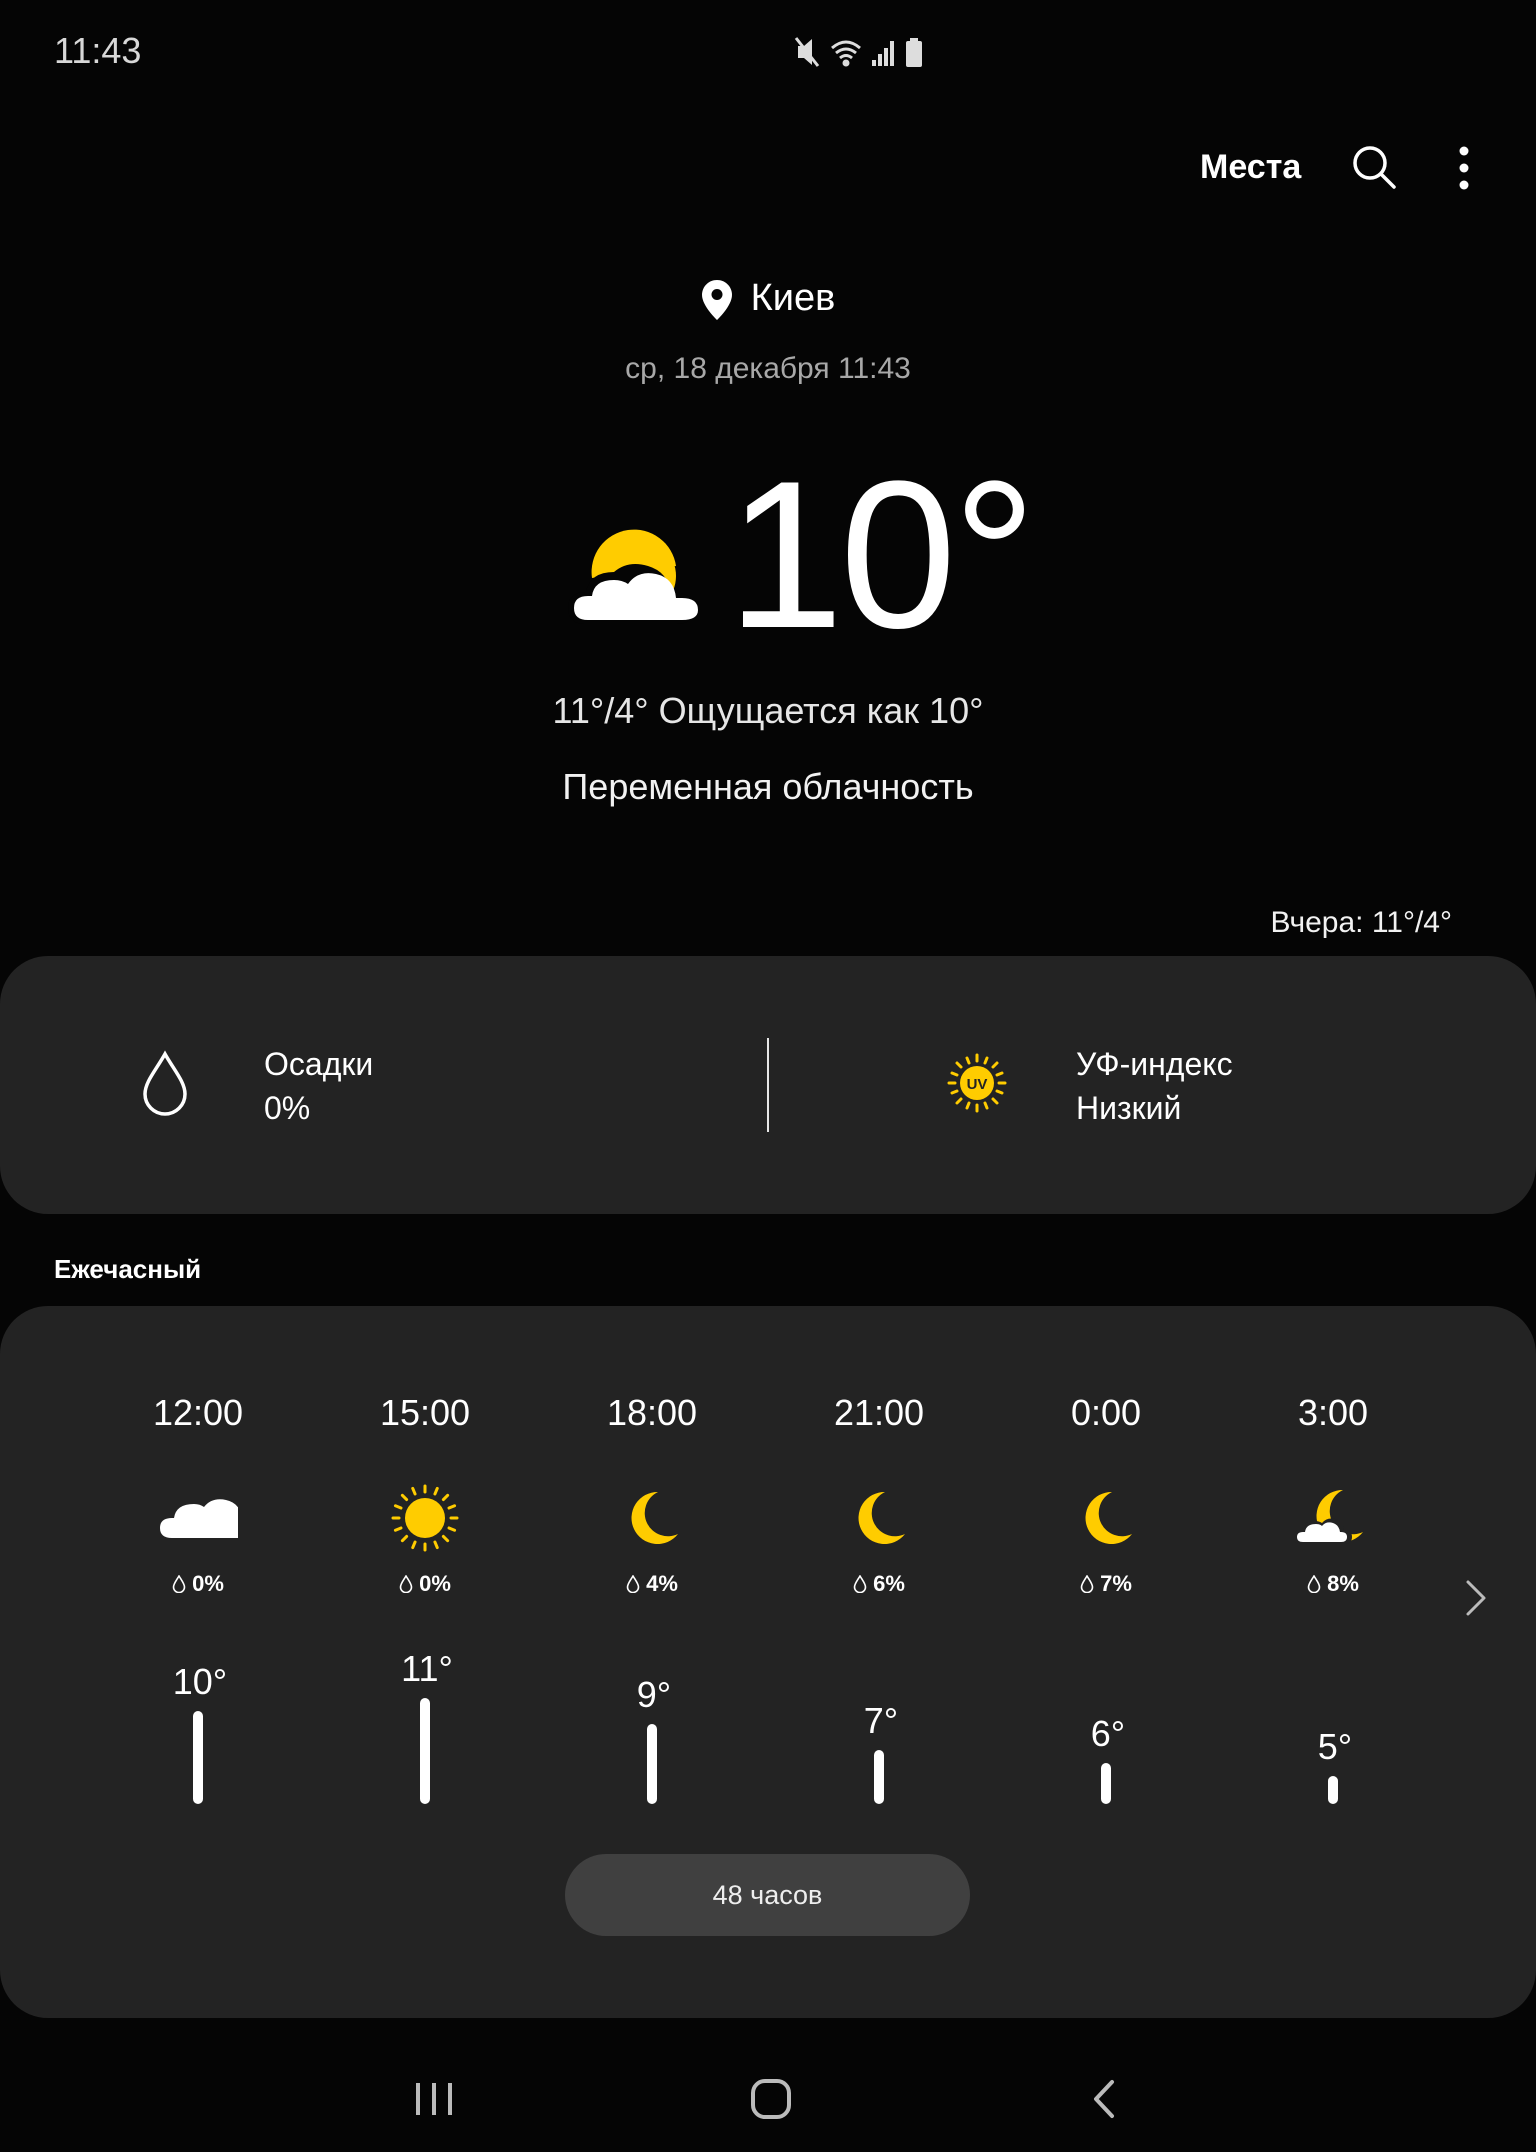 This screenshot has width=1536, height=2152. What do you see at coordinates (1129, 1108) in the screenshot?
I see `uv-index-value: Низкий` at bounding box center [1129, 1108].